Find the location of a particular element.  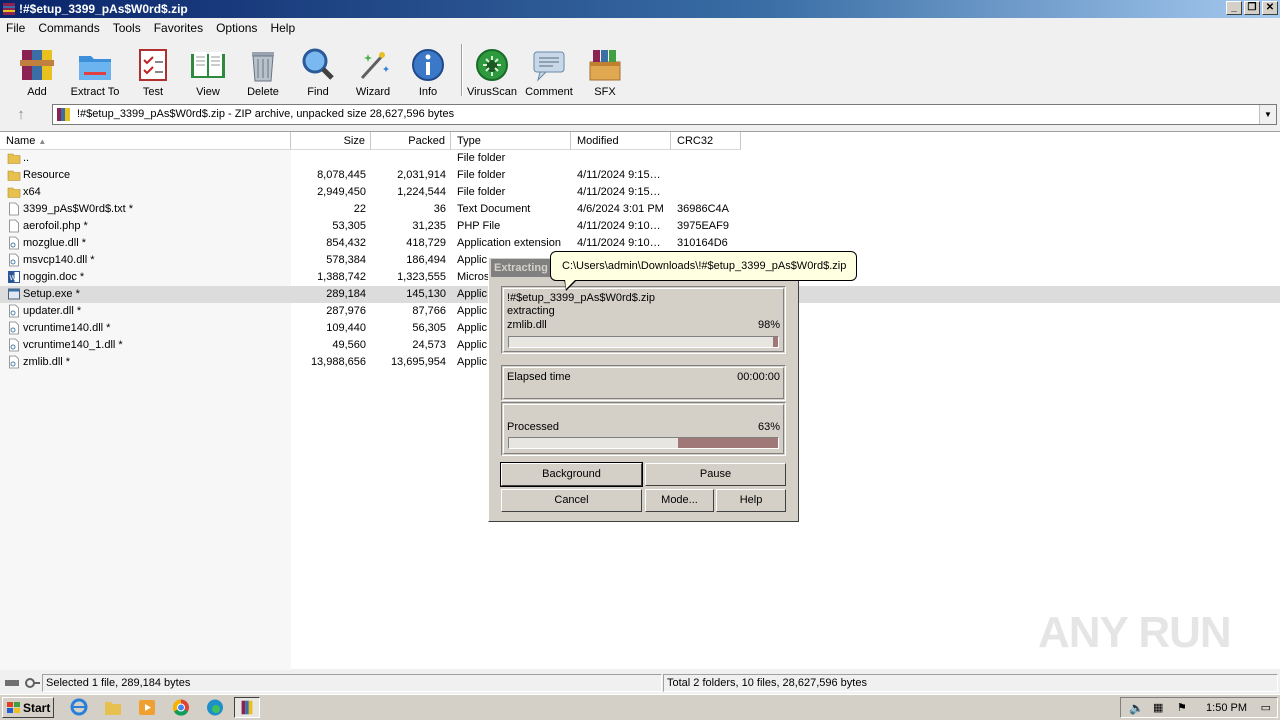

sfx-button: SFX is located at coordinates (605, 70).